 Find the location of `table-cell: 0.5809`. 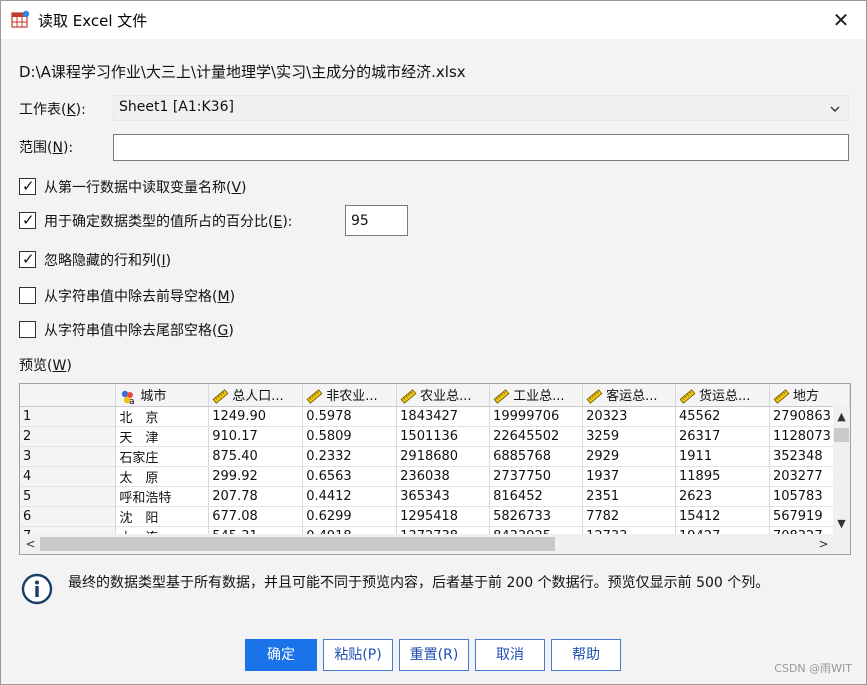

table-cell: 0.5809 is located at coordinates (350, 436).